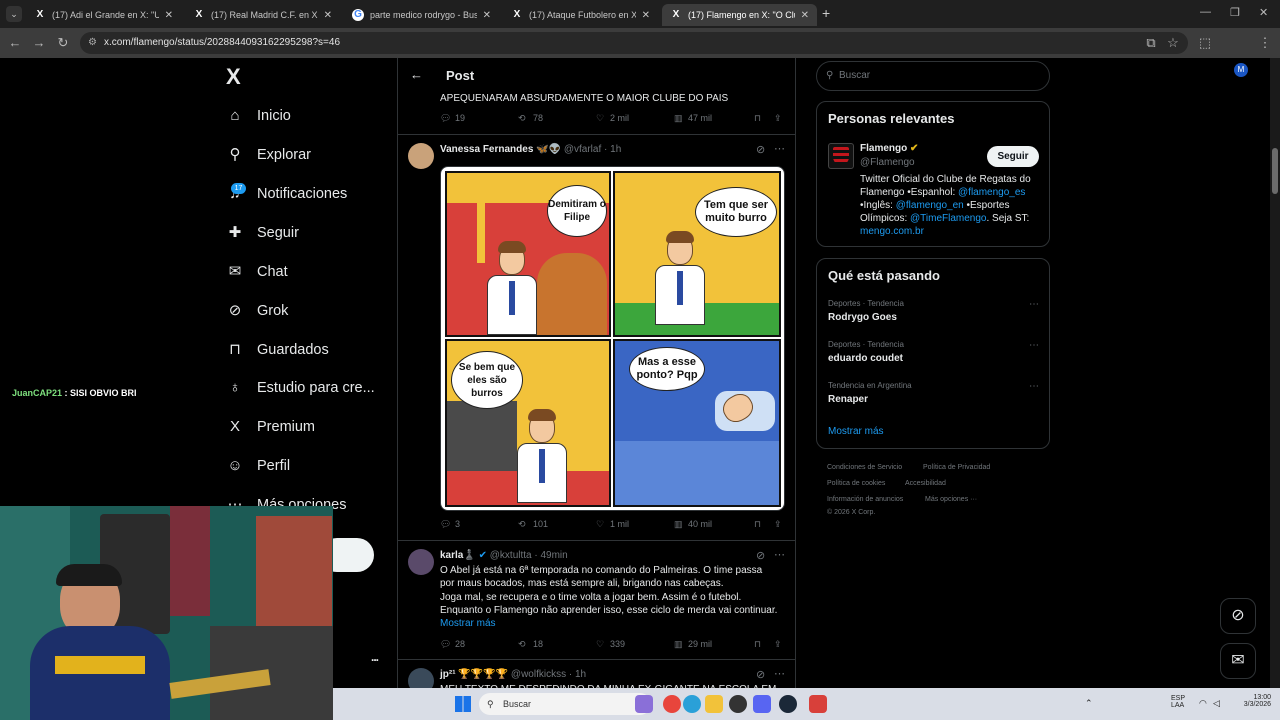 The height and width of the screenshot is (720, 1280). Describe the element at coordinates (841, 156) in the screenshot. I see `flamengo-avatar` at that location.